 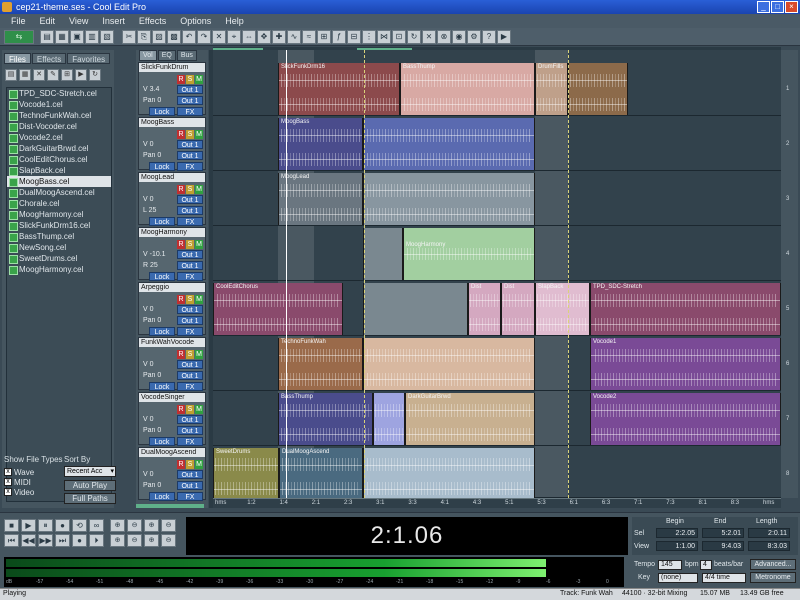 What do you see at coordinates (723, 533) in the screenshot?
I see `sel-end-field: 5:2.01` at bounding box center [723, 533].